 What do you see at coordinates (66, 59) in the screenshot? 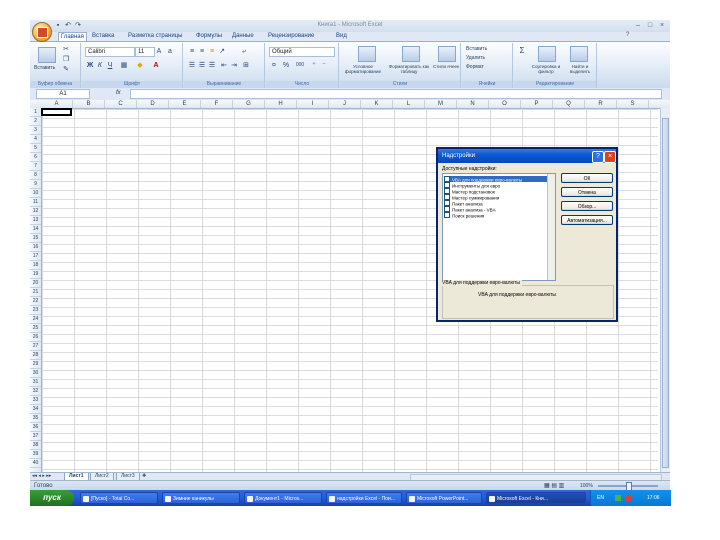
I see `copy-icon: ❐` at bounding box center [66, 59].